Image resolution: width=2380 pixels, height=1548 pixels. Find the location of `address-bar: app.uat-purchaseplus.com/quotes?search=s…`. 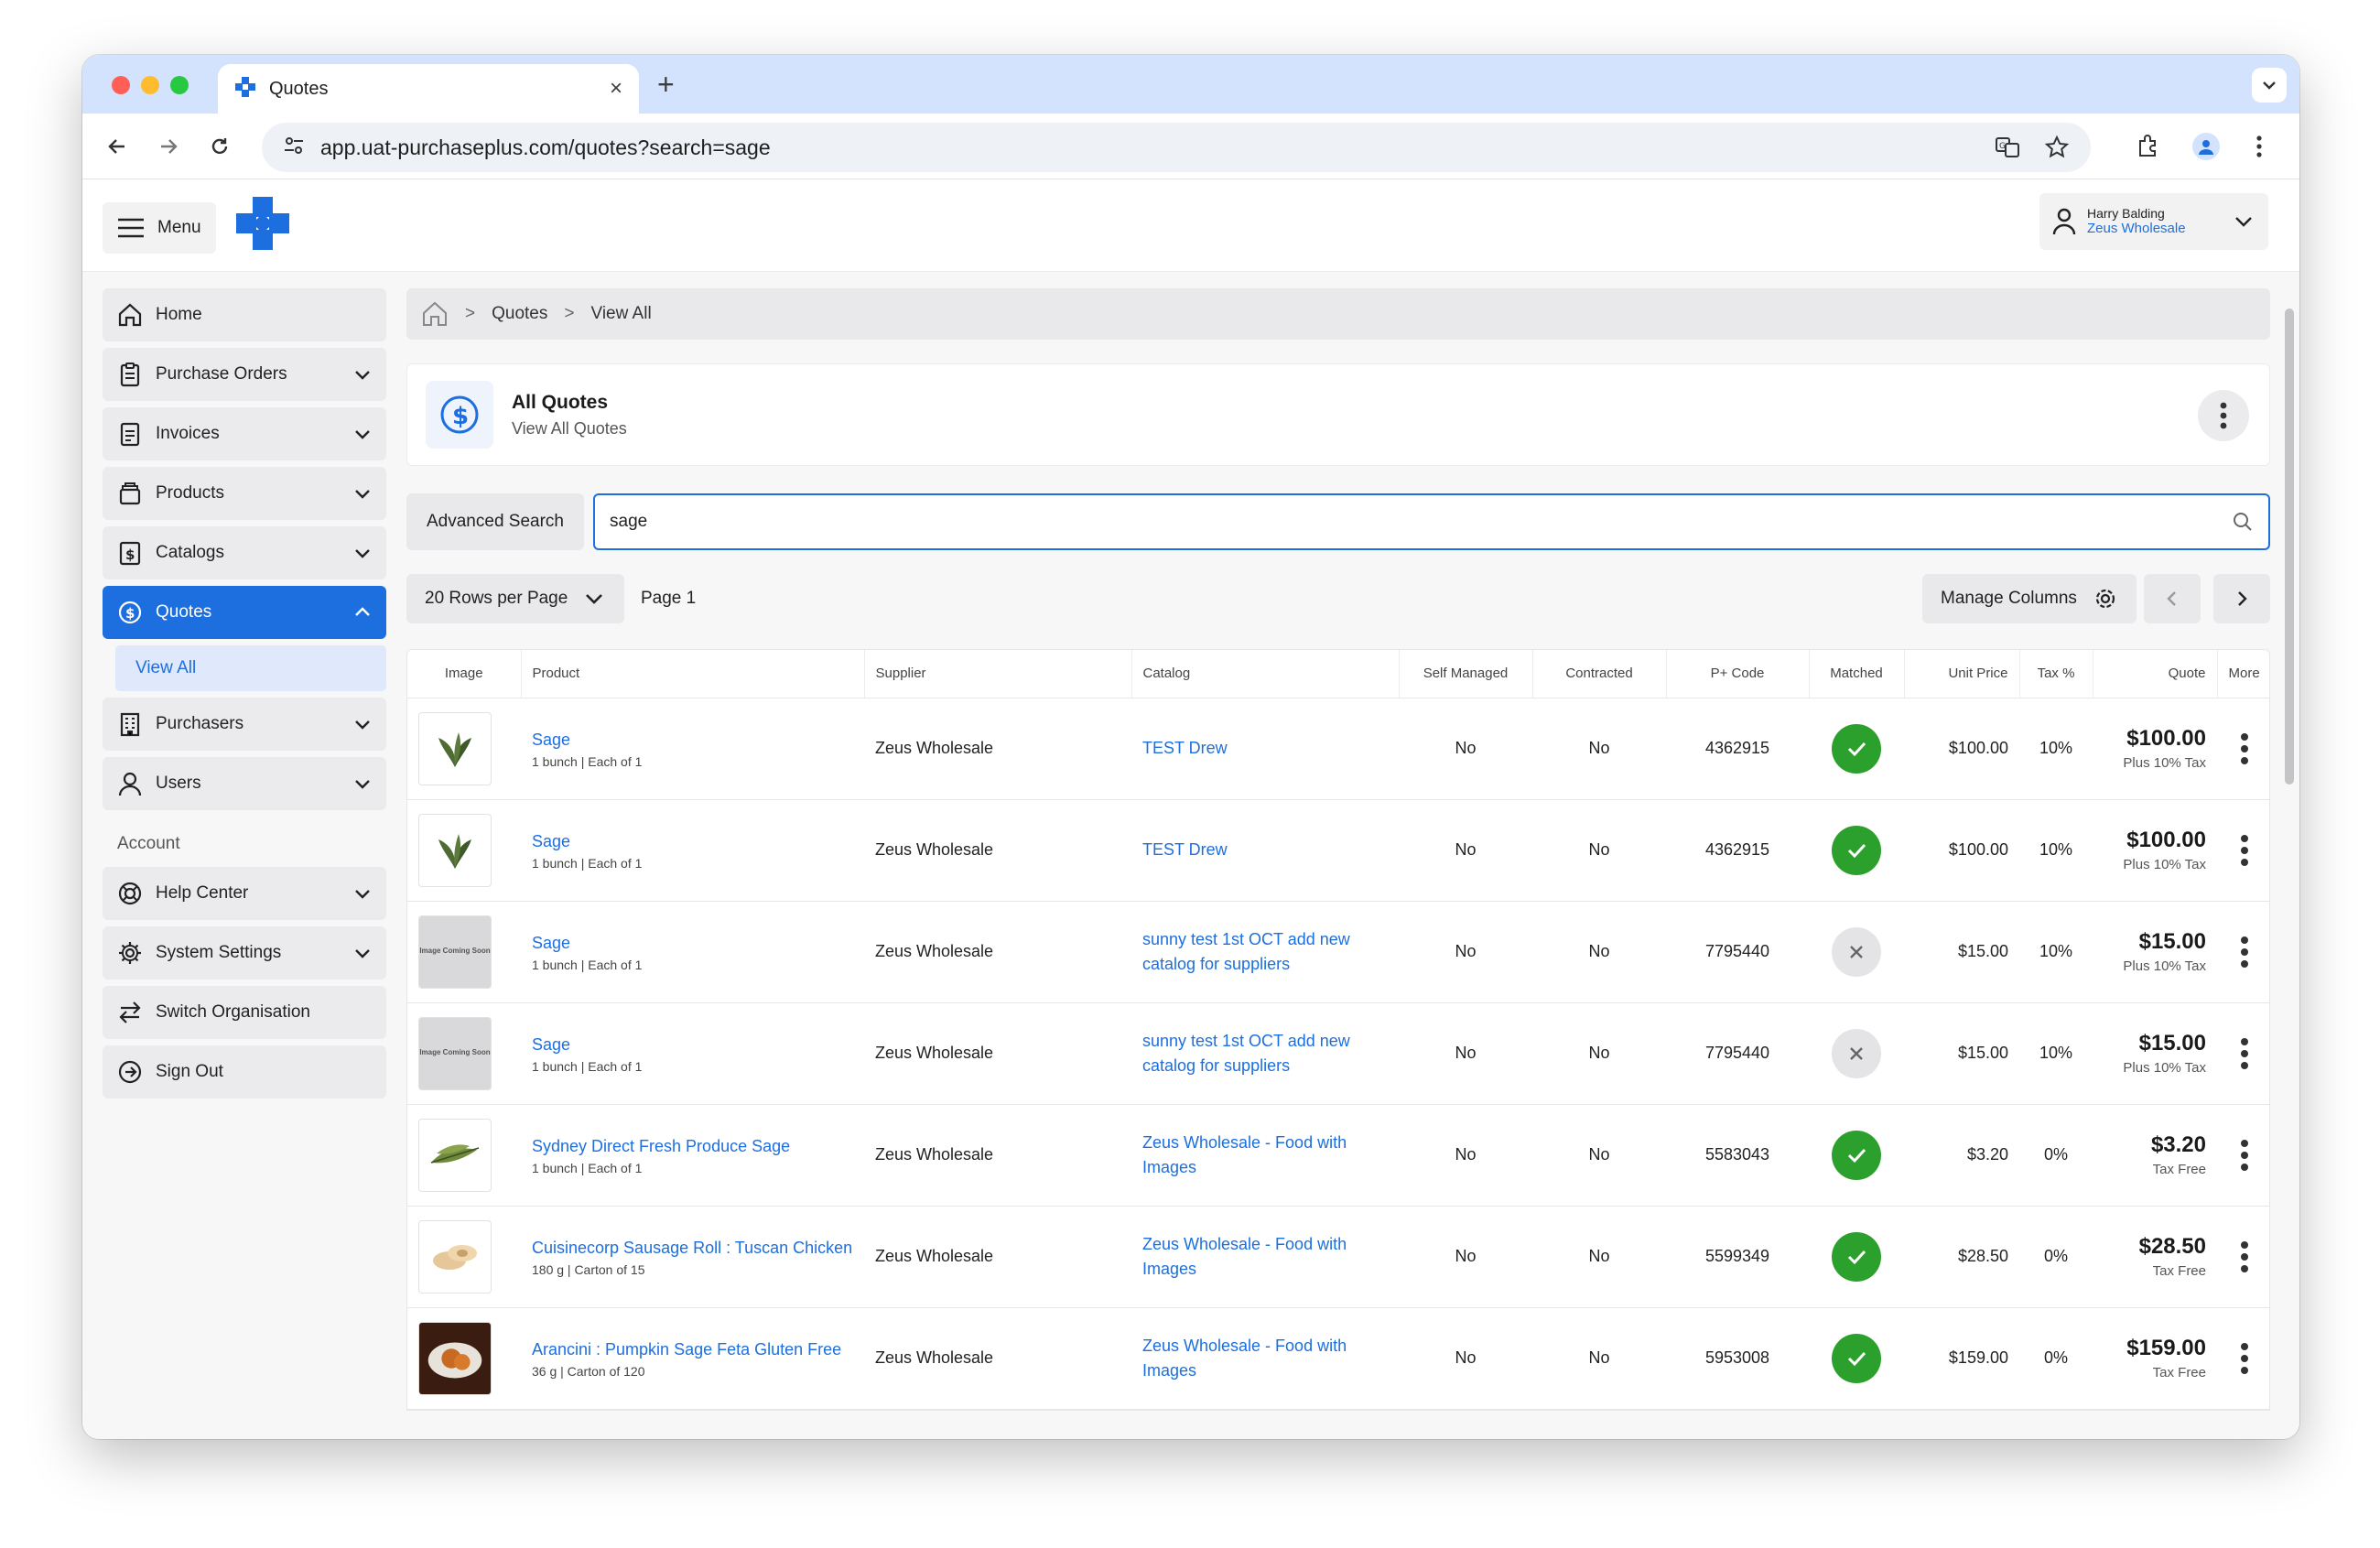

address-bar: app.uat-purchaseplus.com/quotes?search=s… is located at coordinates (1176, 147).